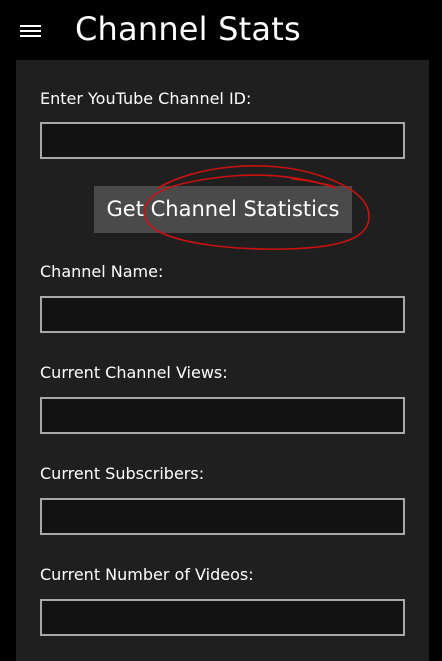  Describe the element at coordinates (146, 98) in the screenshot. I see `channel-id-label: Enter YouTube Channel ID:` at that location.